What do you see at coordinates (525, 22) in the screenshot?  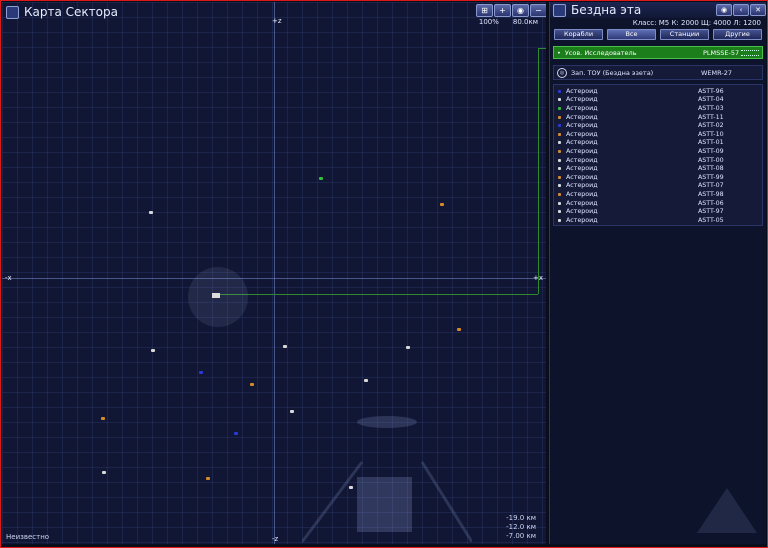 I see `zoom-distance: 80.0км` at bounding box center [525, 22].